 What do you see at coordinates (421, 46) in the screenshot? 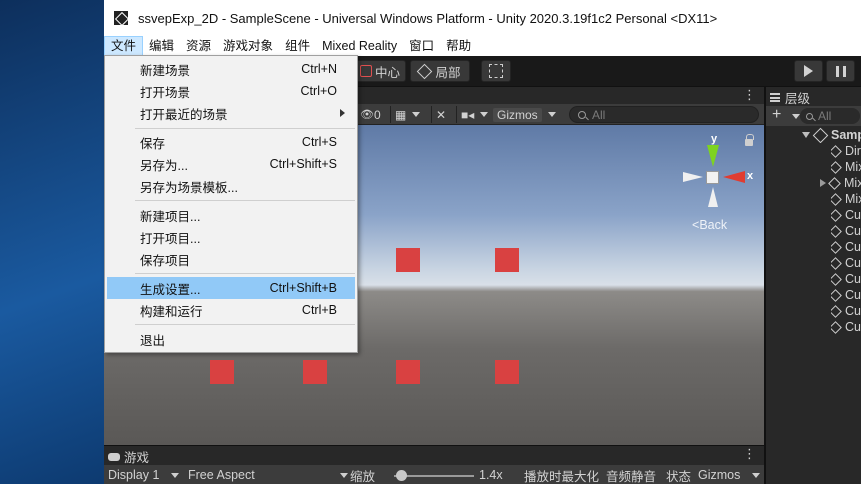
I see `menu-window: 窗口` at bounding box center [421, 46].